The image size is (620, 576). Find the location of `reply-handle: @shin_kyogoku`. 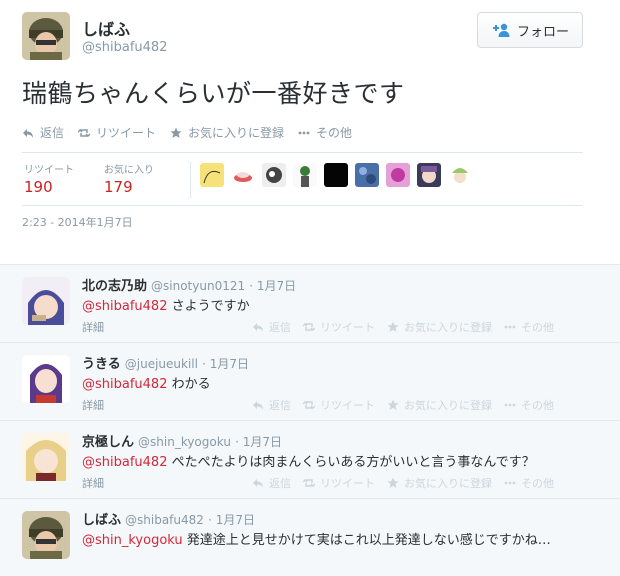

reply-handle: @shin_kyogoku is located at coordinates (184, 442).